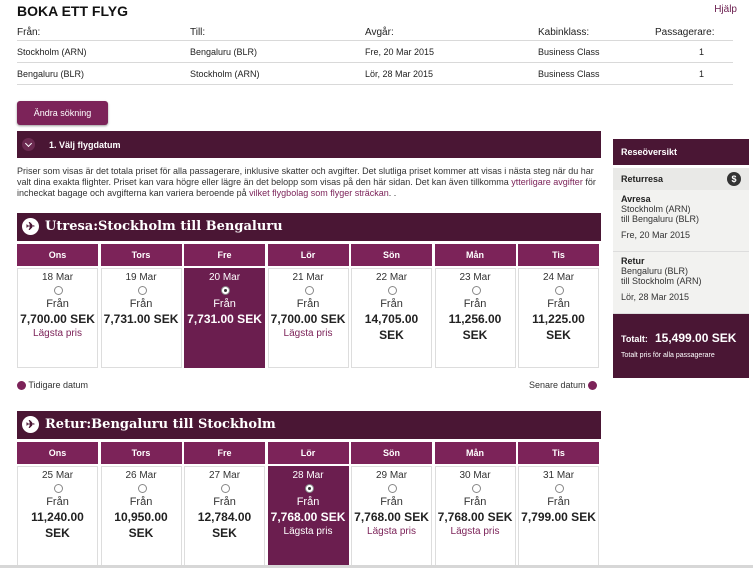 The image size is (753, 568). What do you see at coordinates (399, 74) in the screenshot?
I see `cell-date: Lör, 28 Mar 2015` at bounding box center [399, 74].